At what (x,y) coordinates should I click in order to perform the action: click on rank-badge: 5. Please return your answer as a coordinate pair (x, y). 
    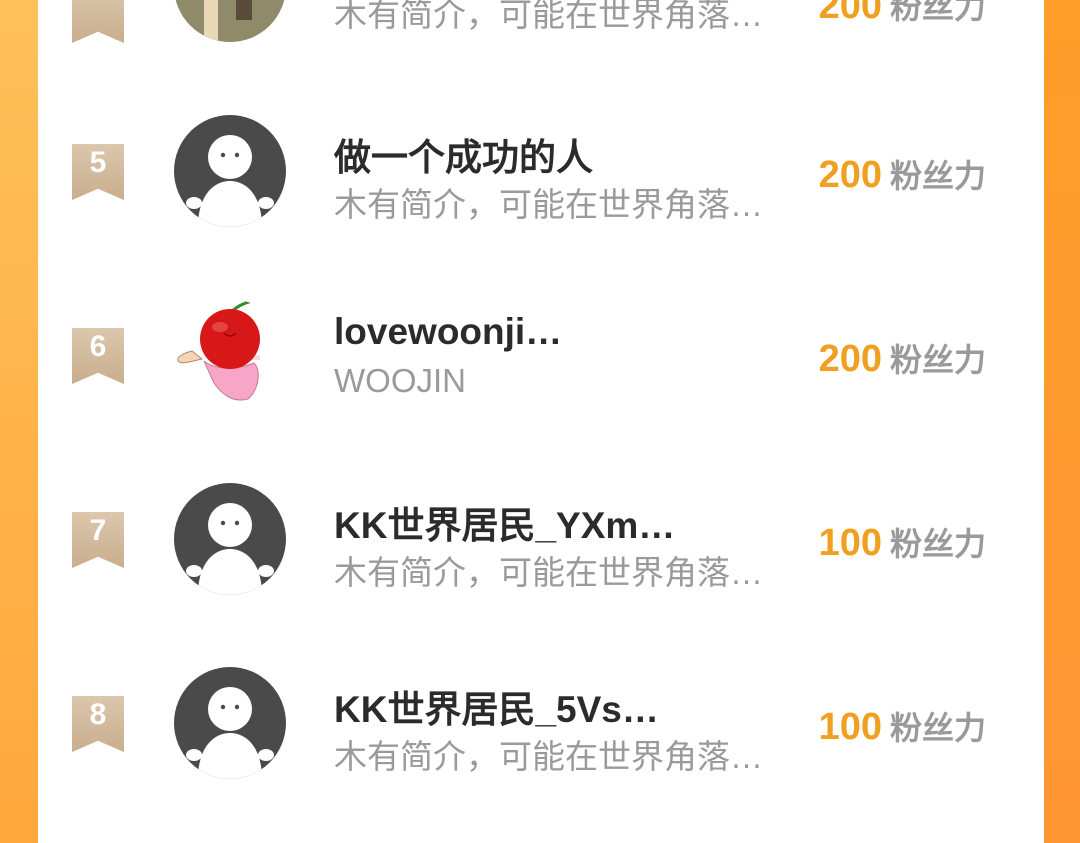
    Looking at the image, I should click on (98, 172).